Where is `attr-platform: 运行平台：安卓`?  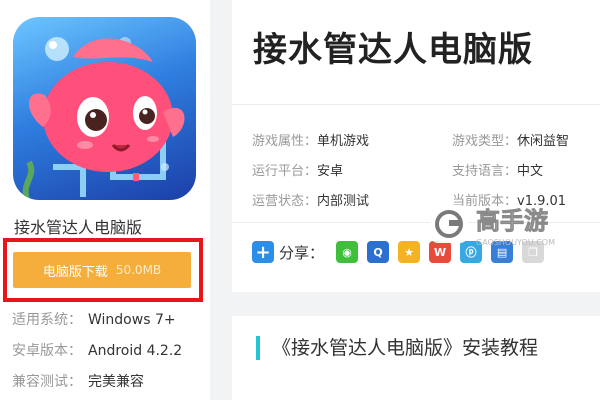
attr-platform: 运行平台：安卓 is located at coordinates (297, 169).